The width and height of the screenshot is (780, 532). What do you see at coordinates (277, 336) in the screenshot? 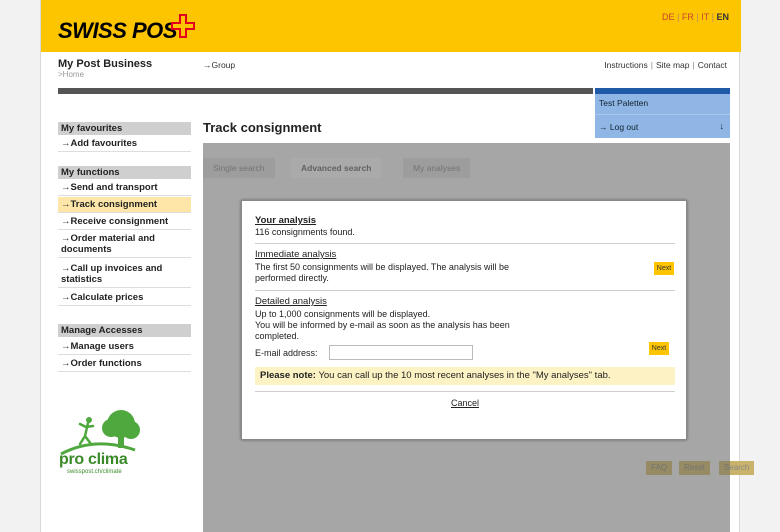
I see `detailed-analysis-text-3: completed.` at bounding box center [277, 336].